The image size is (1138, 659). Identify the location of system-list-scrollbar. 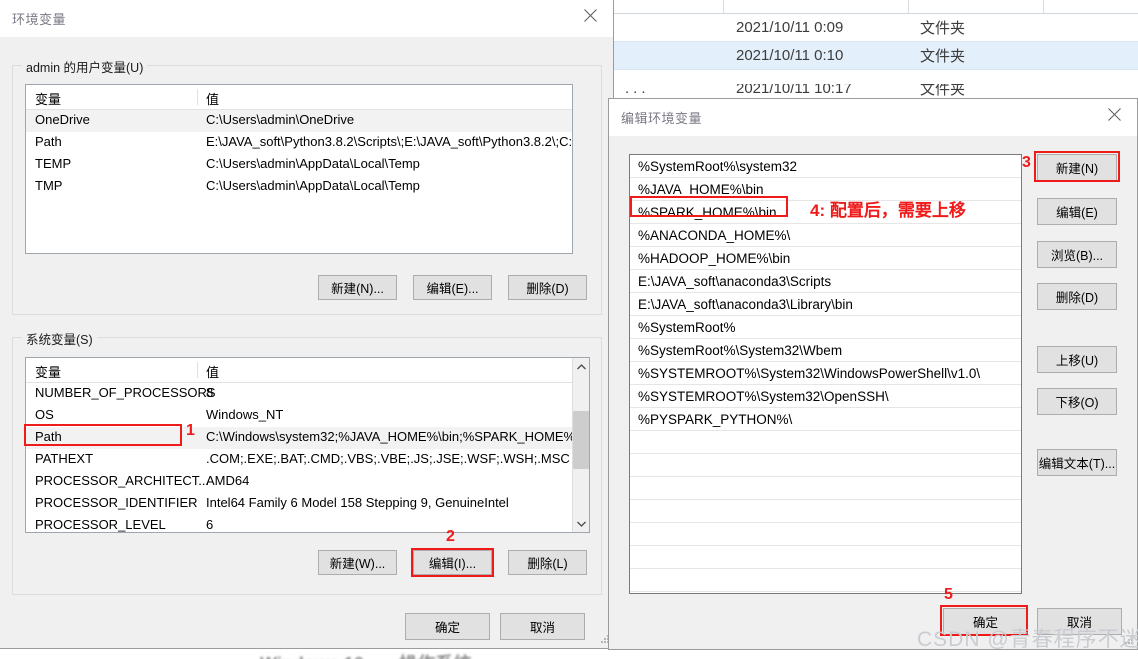
(580, 445).